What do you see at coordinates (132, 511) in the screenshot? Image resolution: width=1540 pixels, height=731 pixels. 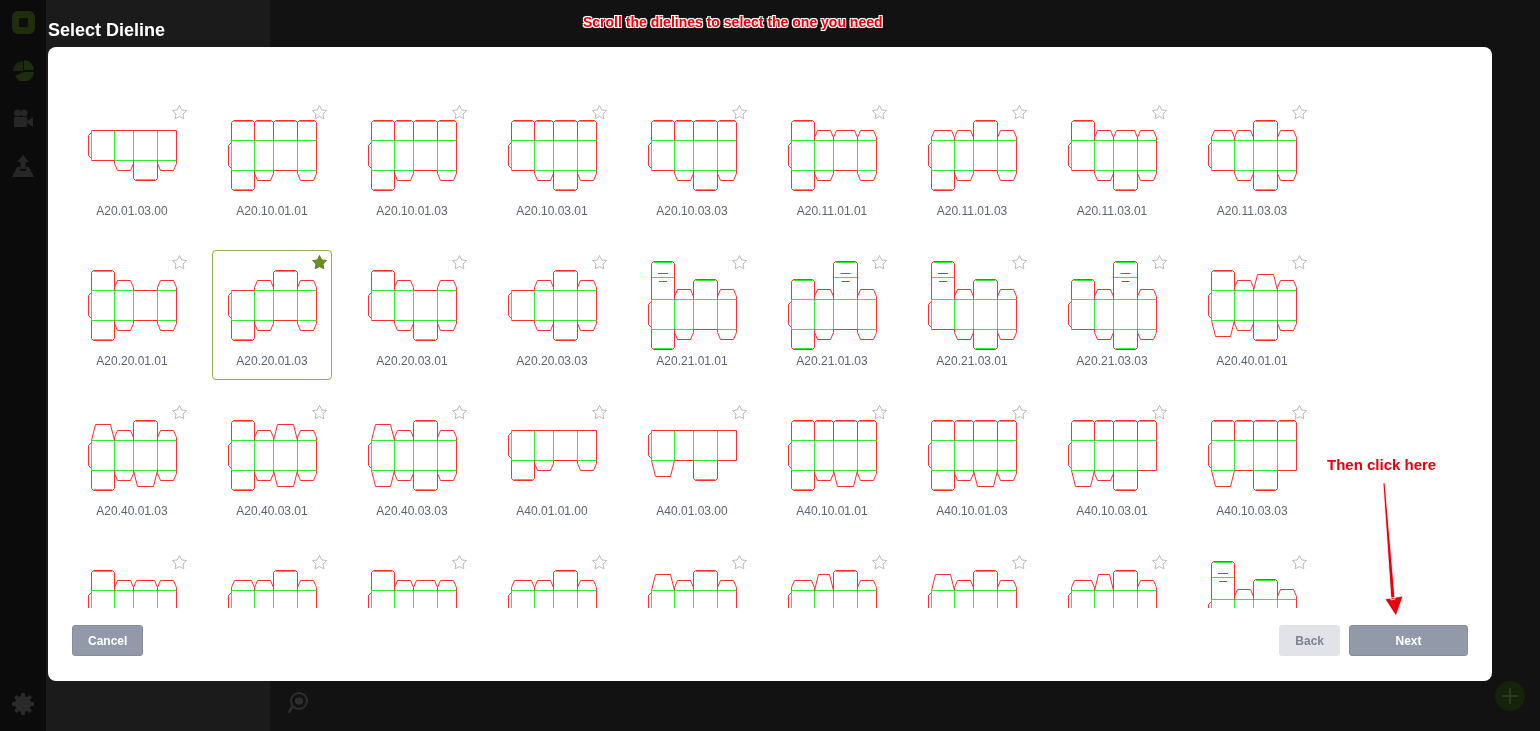 I see `dieline-label: A20.40.01.03` at bounding box center [132, 511].